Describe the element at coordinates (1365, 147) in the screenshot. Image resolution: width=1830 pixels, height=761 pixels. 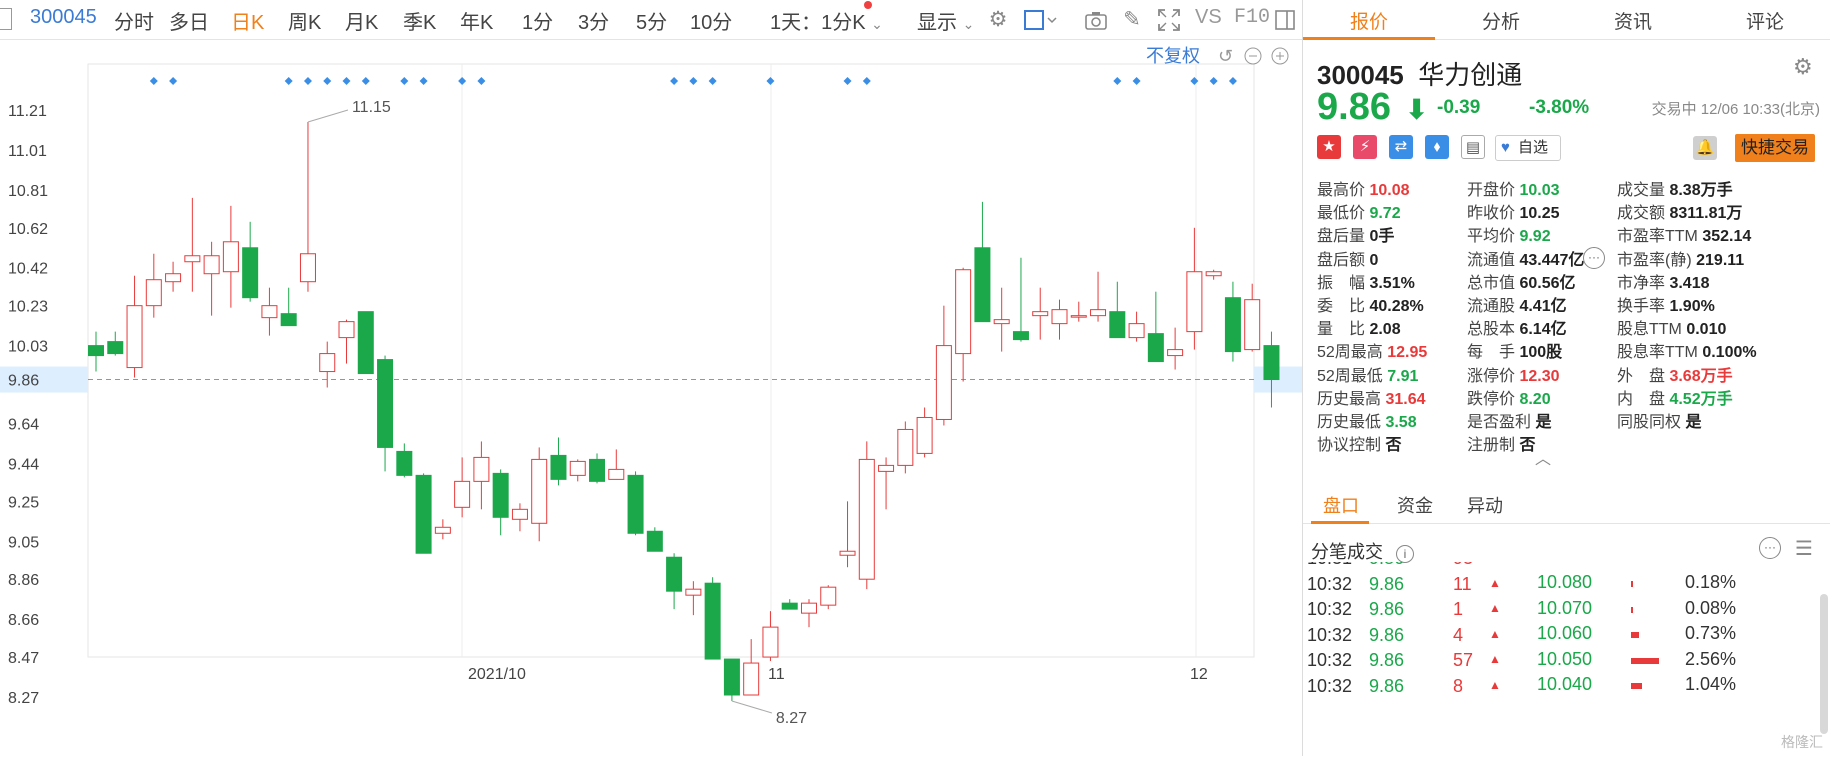
I see `lightning-icon: ⚡` at that location.